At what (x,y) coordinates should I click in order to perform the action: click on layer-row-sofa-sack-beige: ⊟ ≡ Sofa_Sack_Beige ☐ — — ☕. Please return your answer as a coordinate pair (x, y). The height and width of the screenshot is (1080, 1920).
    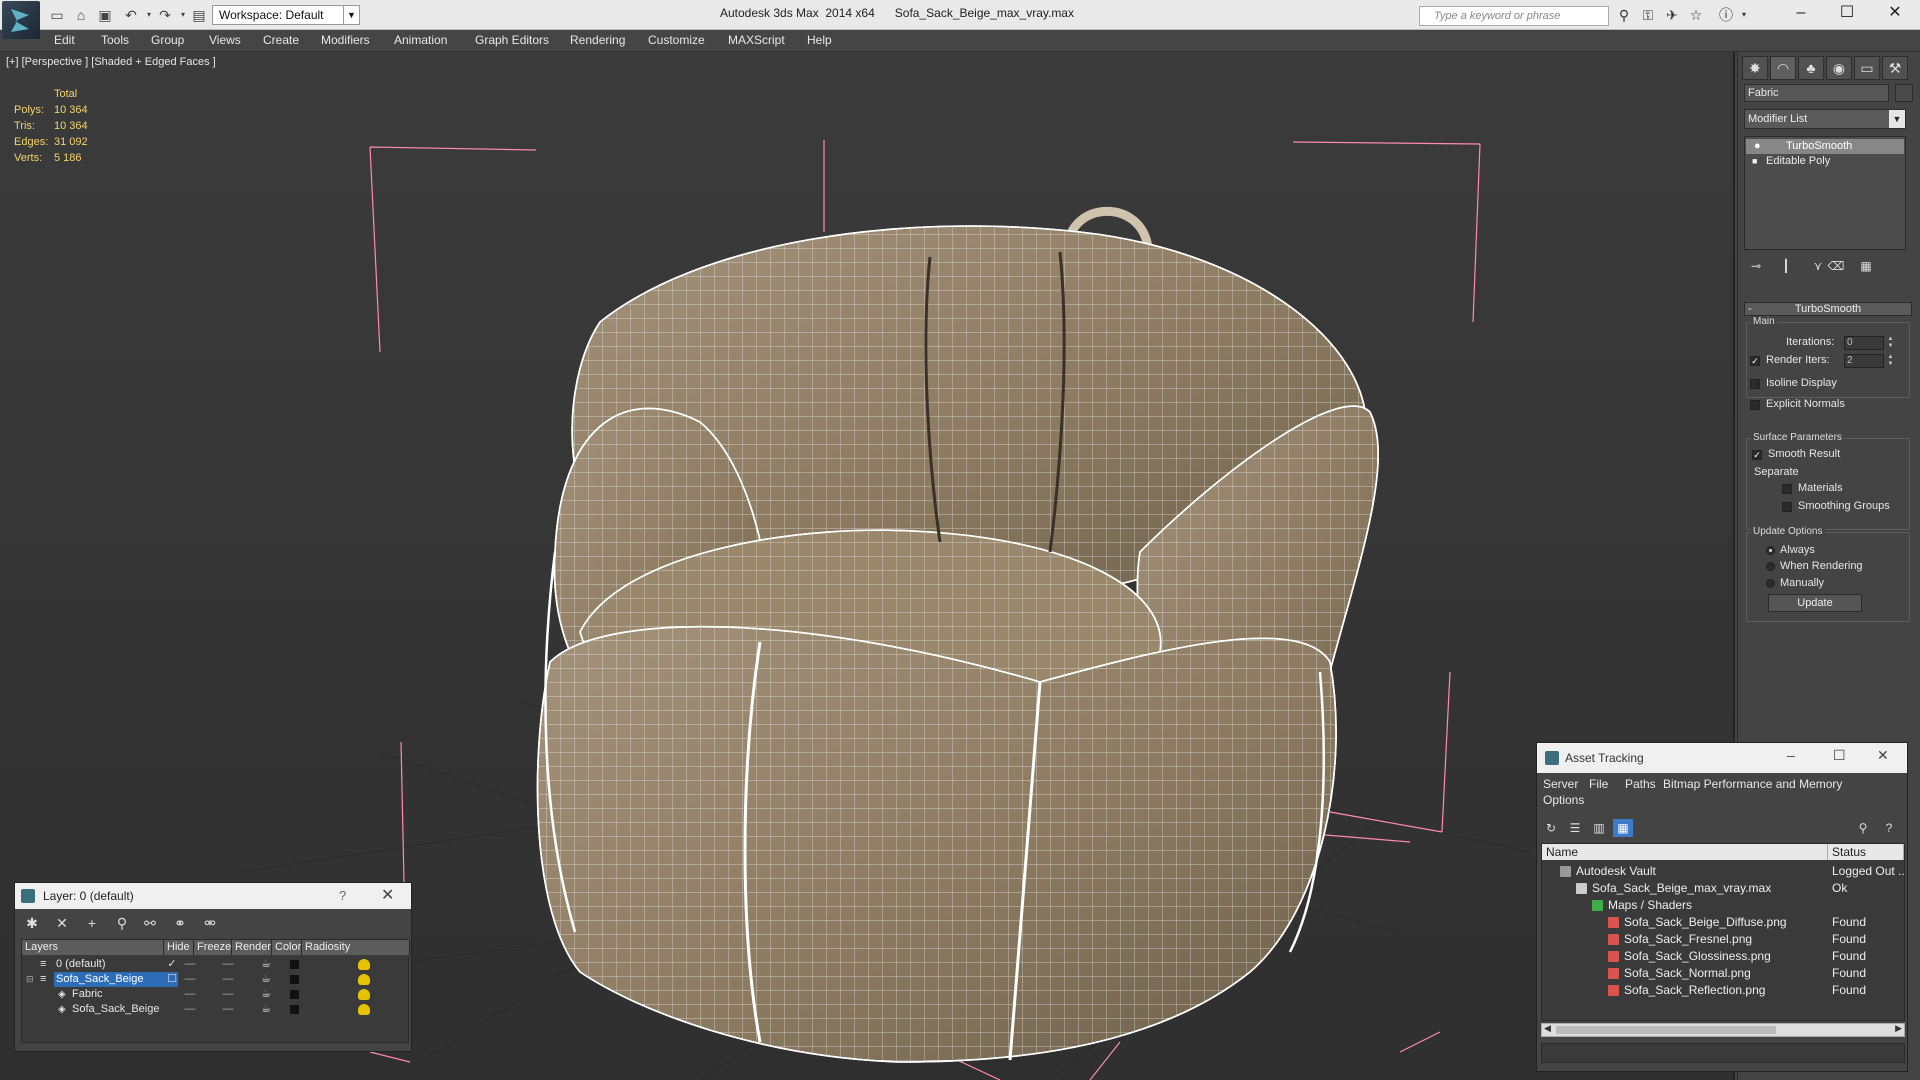
    Looking at the image, I should click on (215, 979).